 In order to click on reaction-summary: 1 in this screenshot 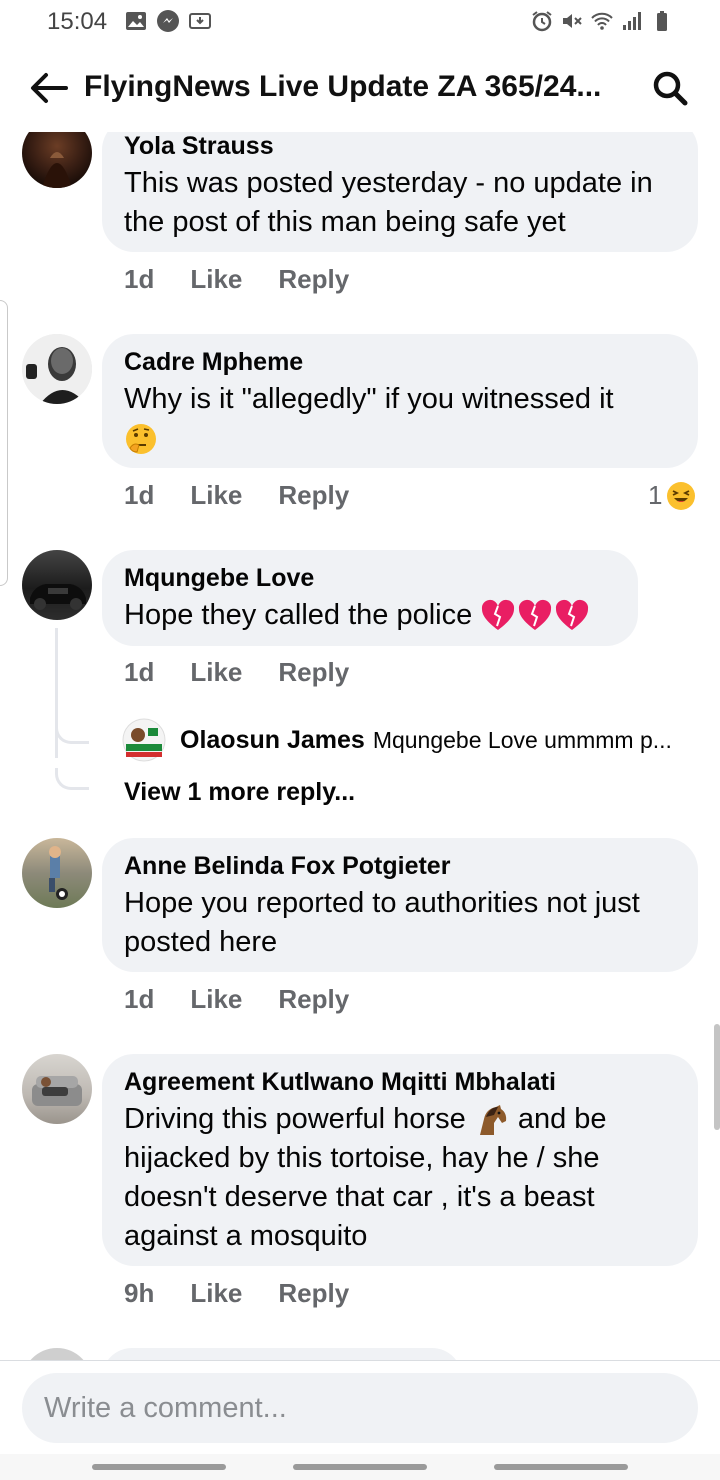, I will do `click(672, 495)`.